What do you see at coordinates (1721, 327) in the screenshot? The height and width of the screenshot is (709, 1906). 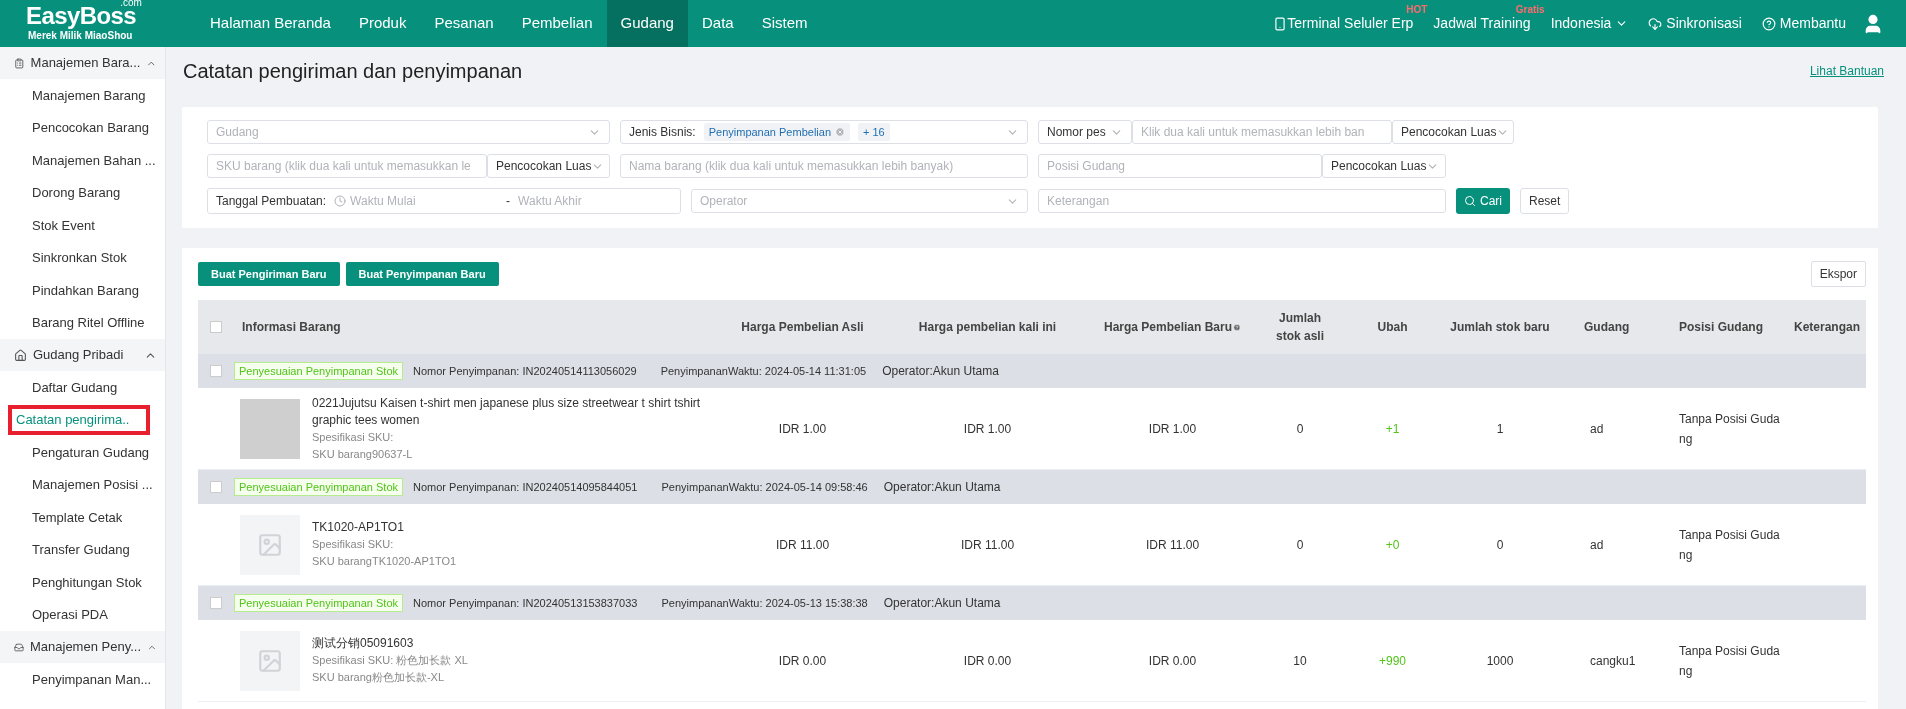 I see `column-header: Posisi Gudang` at bounding box center [1721, 327].